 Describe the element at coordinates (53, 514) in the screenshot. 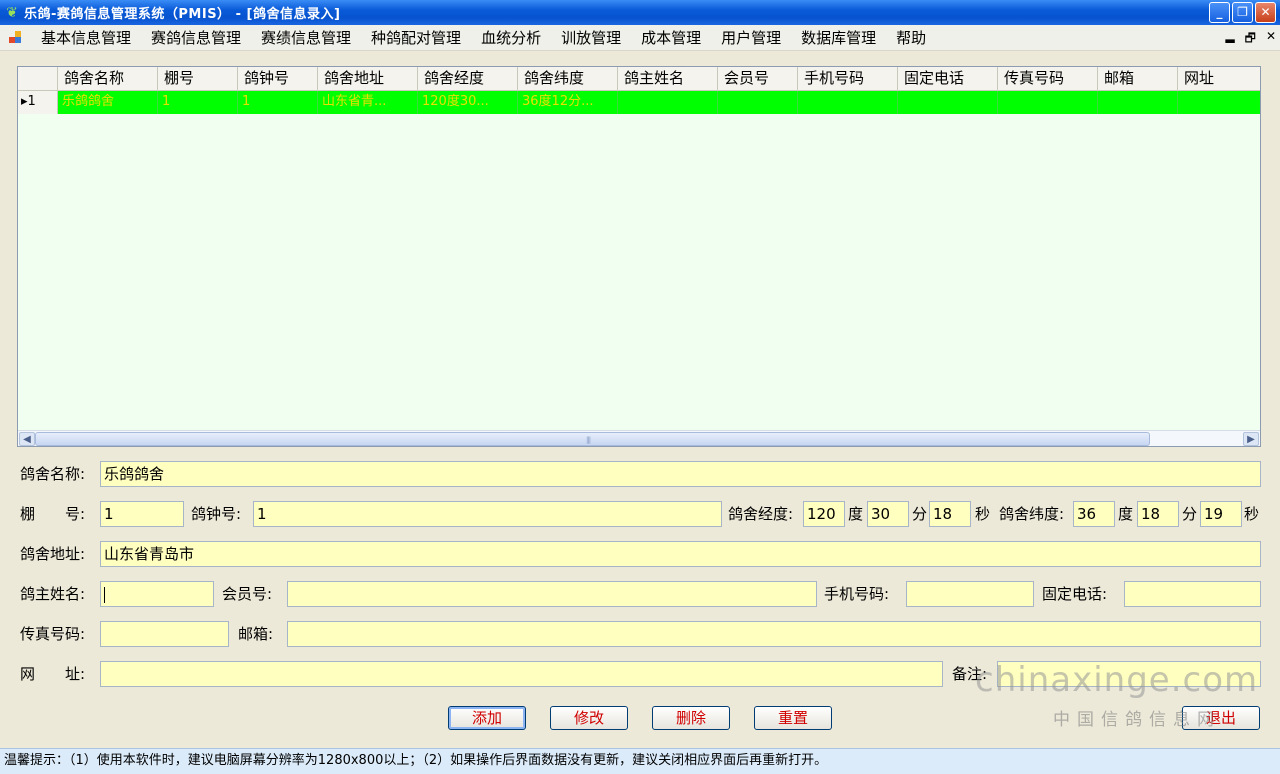

I see `loft-number-label: 棚 号:` at that location.